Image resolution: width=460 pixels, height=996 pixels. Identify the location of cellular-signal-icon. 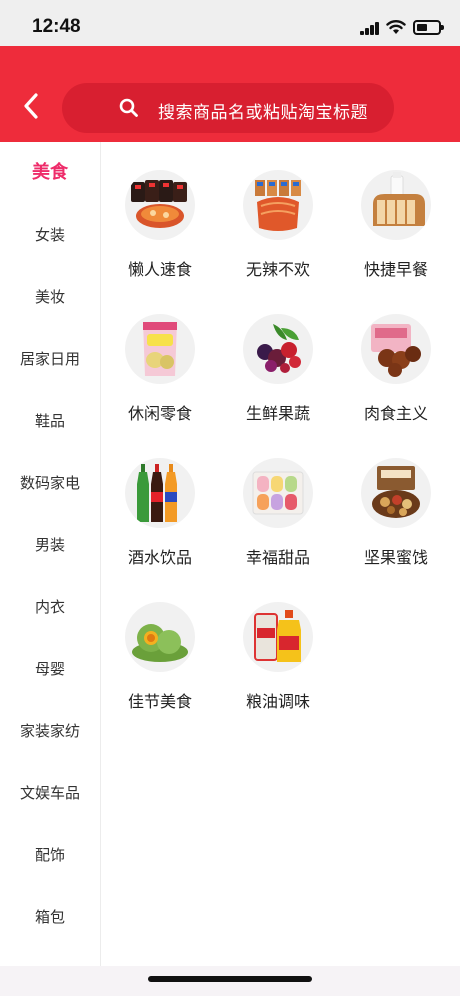
(370, 28).